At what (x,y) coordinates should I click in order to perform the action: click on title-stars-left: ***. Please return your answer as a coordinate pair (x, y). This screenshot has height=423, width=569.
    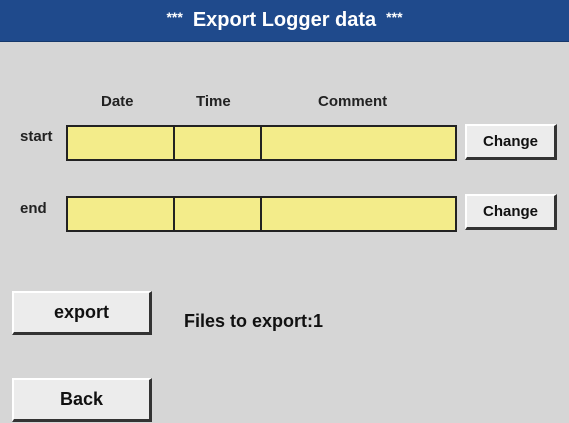
    Looking at the image, I should click on (174, 16).